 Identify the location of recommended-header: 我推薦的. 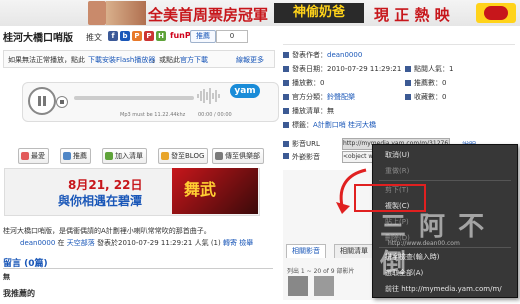
(19, 293).